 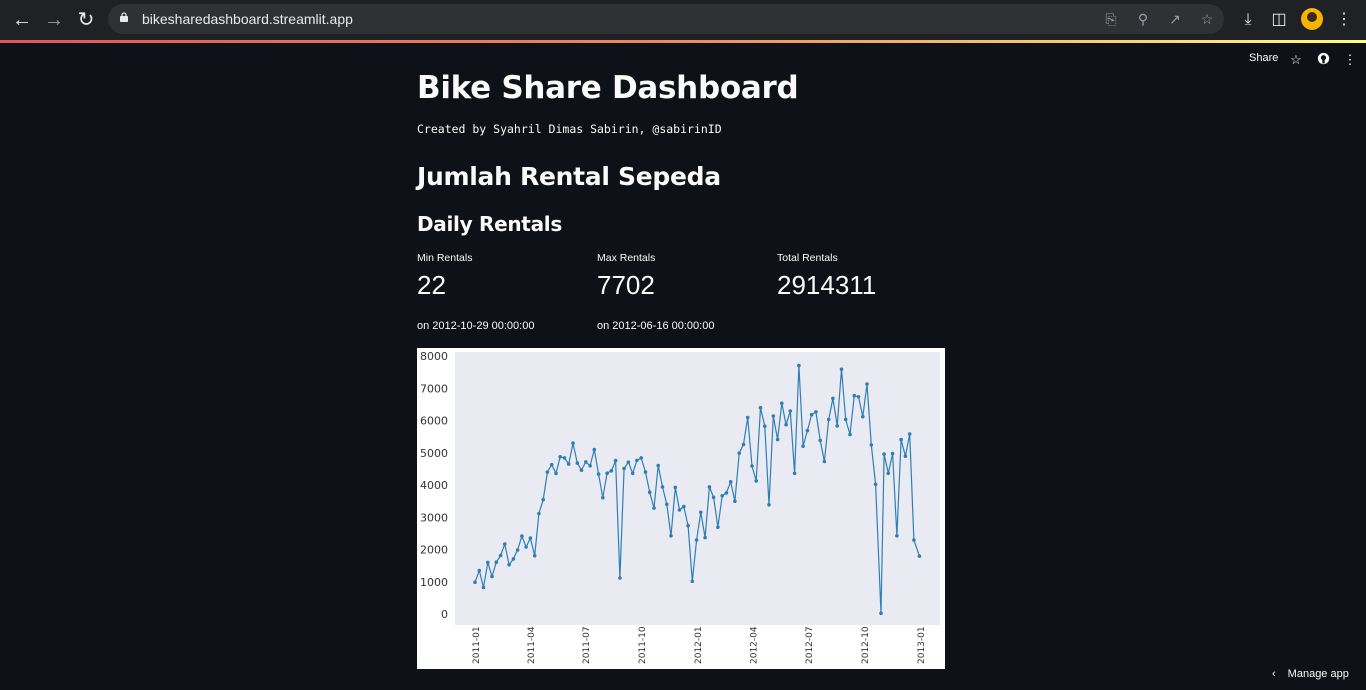 I want to click on reload-icon: ↻, so click(x=86, y=20).